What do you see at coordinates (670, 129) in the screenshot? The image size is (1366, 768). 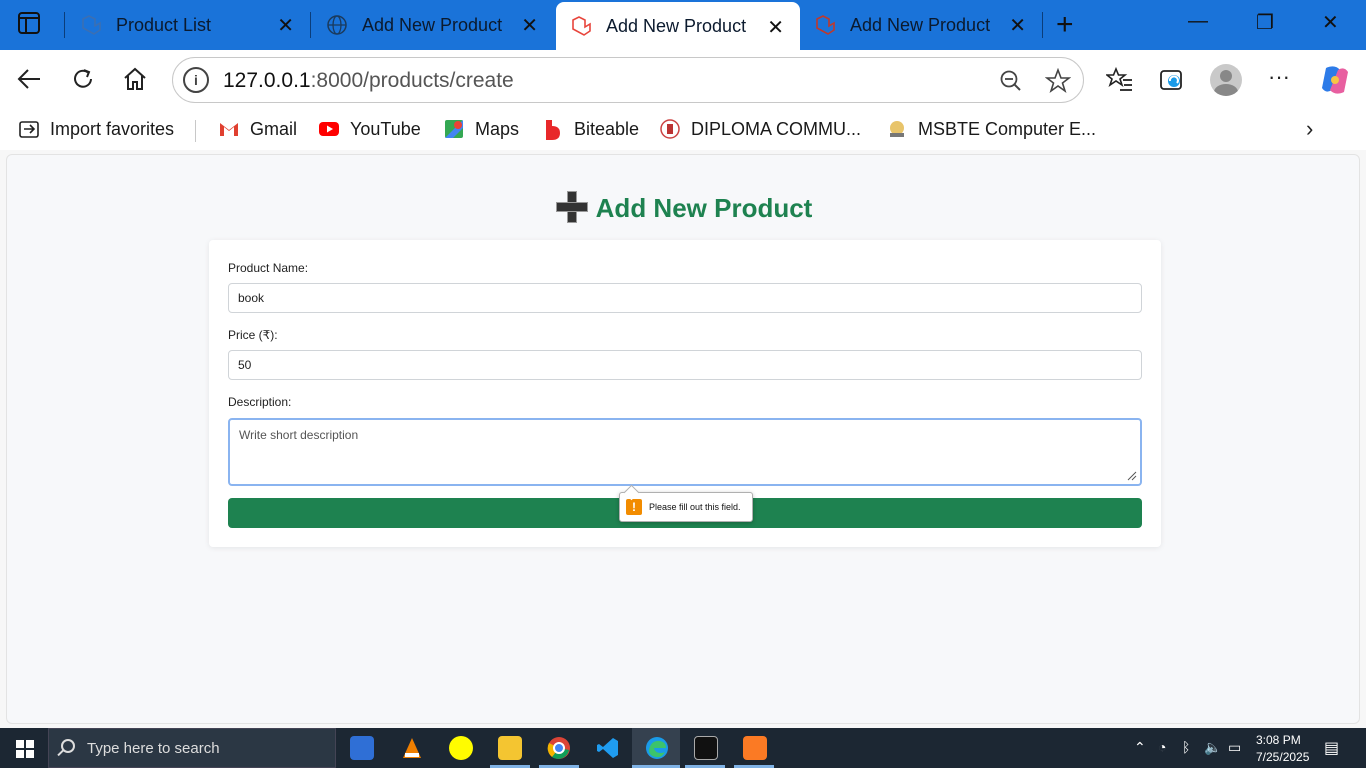 I see `diploma-icon` at bounding box center [670, 129].